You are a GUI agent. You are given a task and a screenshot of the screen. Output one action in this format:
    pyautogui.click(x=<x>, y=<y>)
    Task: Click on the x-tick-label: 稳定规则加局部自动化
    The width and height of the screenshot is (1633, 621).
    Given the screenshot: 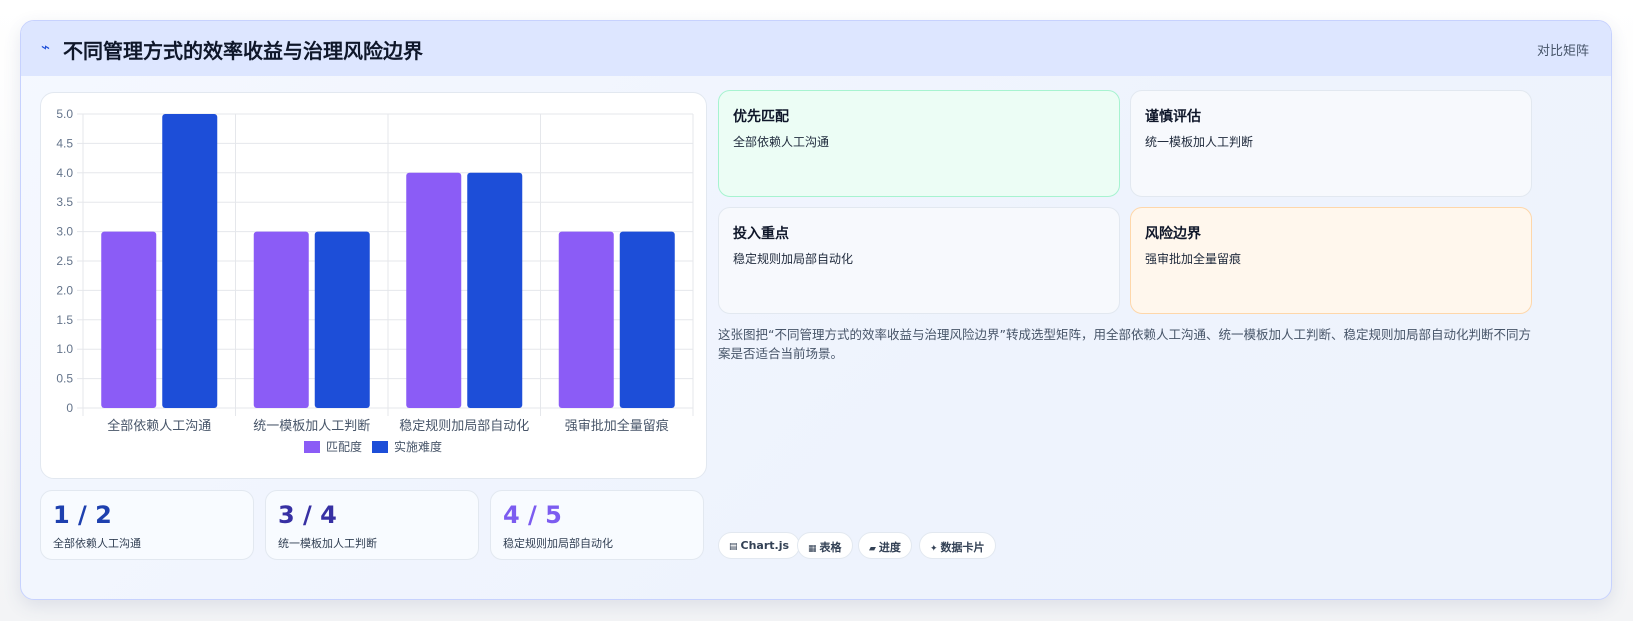 What is the action you would take?
    pyautogui.click(x=464, y=426)
    